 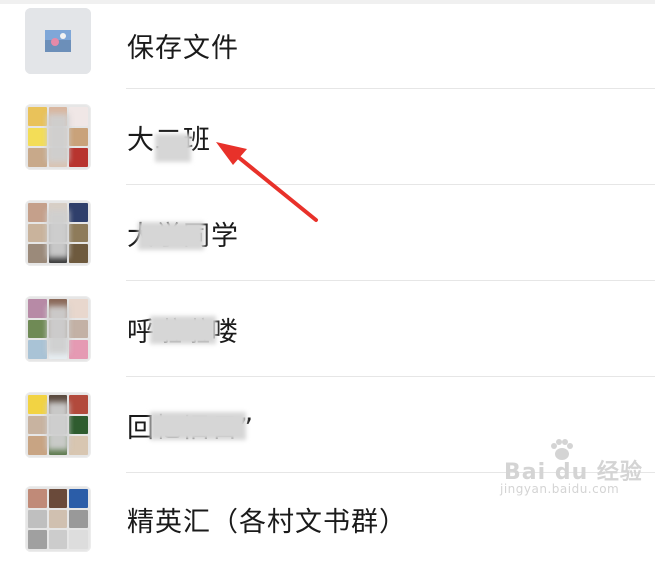 I want to click on watermark-url: jingyan.baidu.com, so click(x=560, y=489).